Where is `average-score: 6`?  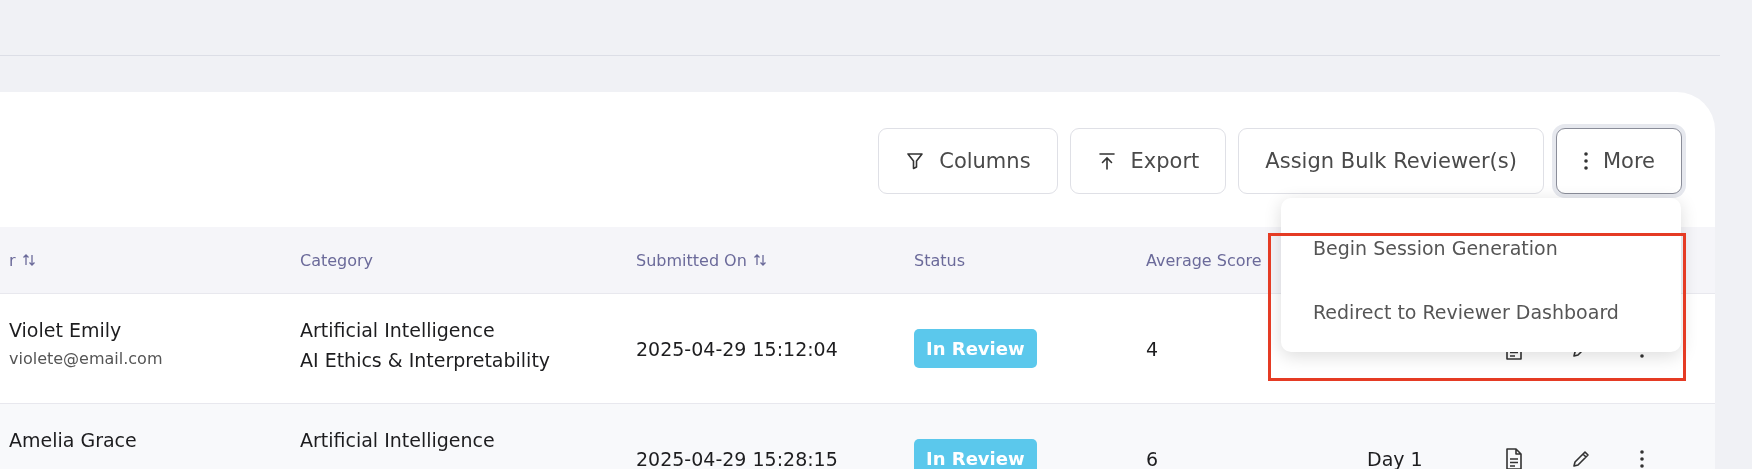
average-score: 6 is located at coordinates (1152, 458).